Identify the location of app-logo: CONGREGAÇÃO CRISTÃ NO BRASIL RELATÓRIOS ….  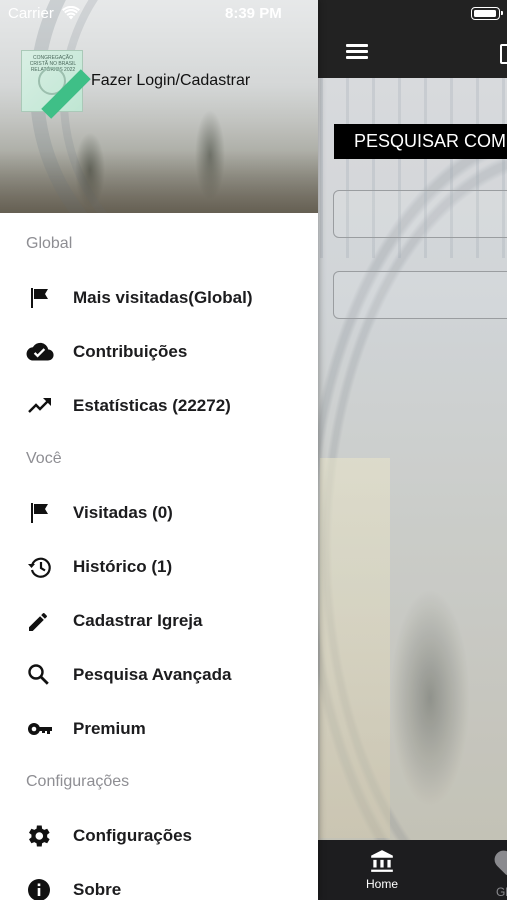
(56, 84).